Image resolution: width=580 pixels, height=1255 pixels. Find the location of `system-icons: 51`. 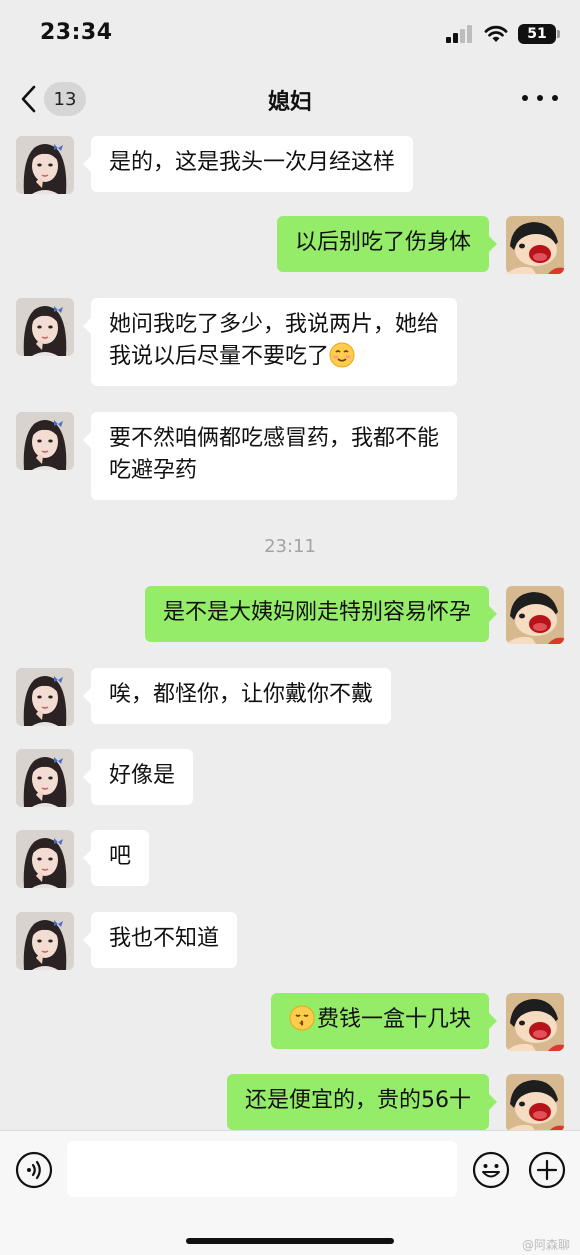

system-icons: 51 is located at coordinates (503, 34).